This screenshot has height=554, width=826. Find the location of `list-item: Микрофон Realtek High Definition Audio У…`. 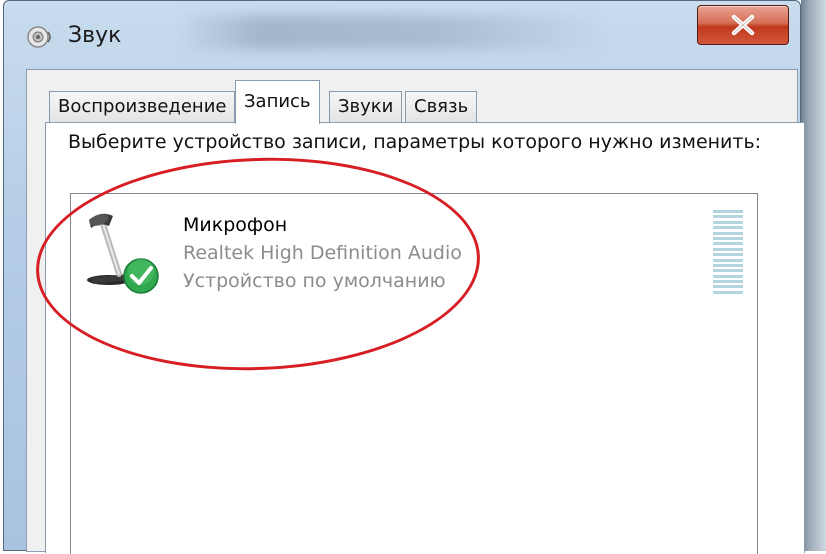

list-item: Микрофон Realtek High Definition Audio У… is located at coordinates (412, 252).